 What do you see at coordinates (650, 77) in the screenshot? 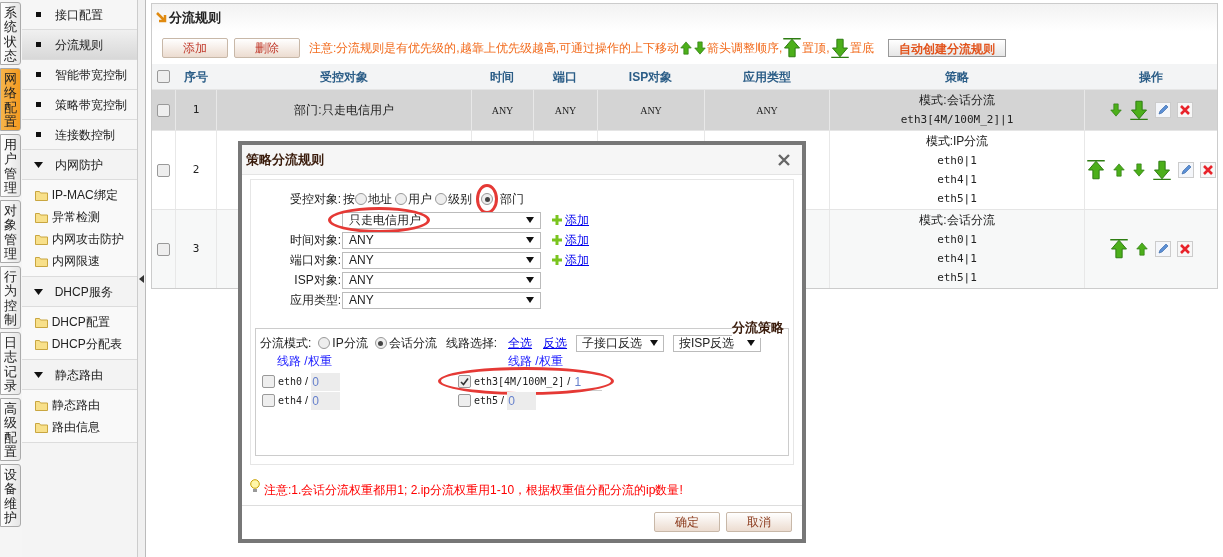
I see `column-header: ISP对象` at bounding box center [650, 77].